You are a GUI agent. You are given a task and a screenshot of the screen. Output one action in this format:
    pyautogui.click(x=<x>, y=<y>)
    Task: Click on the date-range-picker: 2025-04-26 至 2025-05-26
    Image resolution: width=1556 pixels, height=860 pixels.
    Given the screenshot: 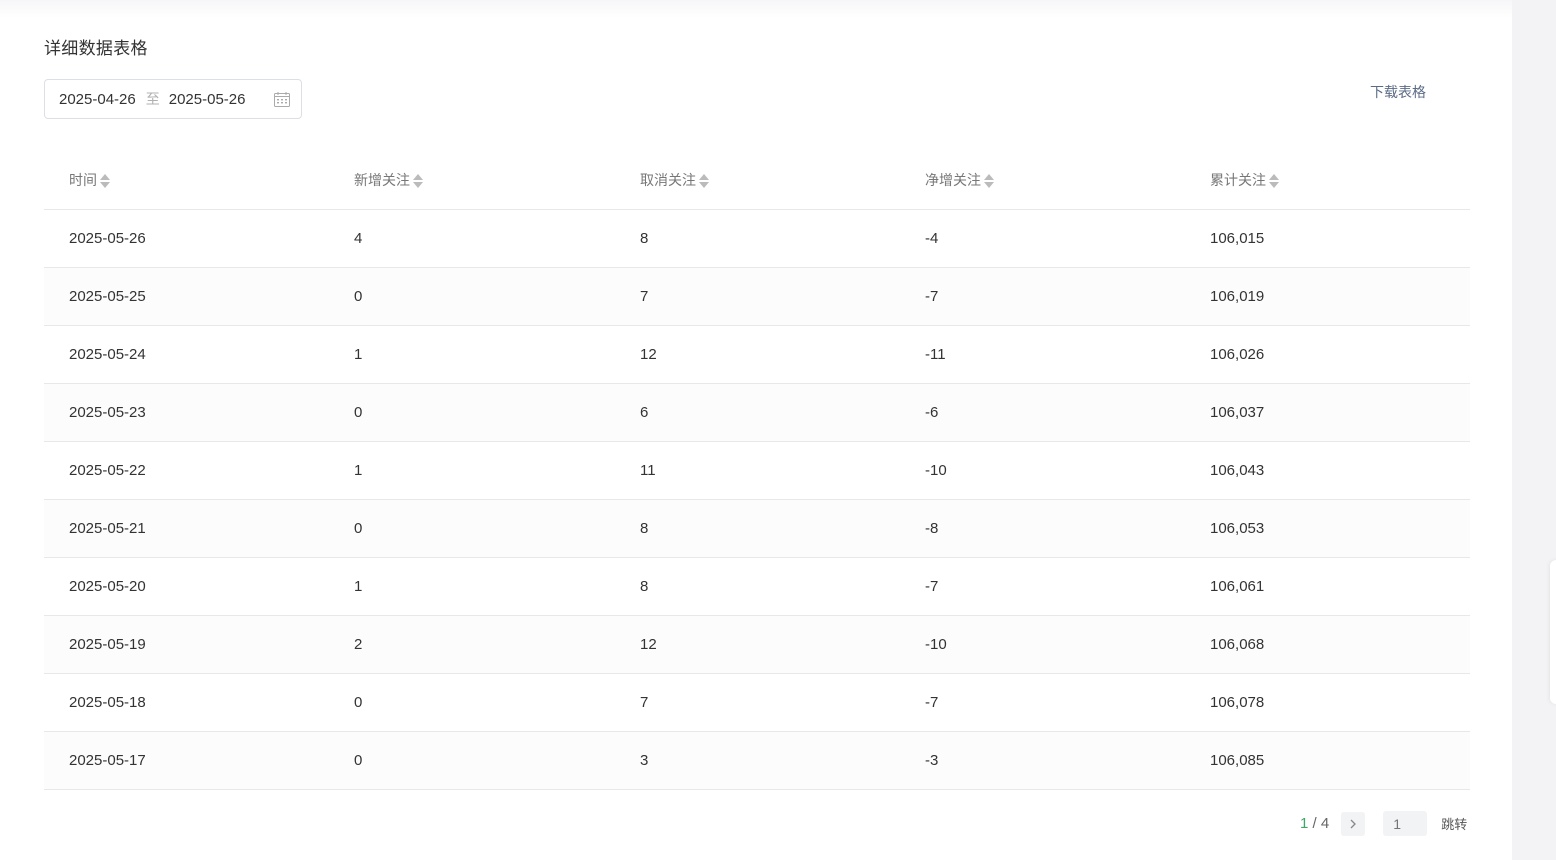 What is the action you would take?
    pyautogui.click(x=173, y=99)
    